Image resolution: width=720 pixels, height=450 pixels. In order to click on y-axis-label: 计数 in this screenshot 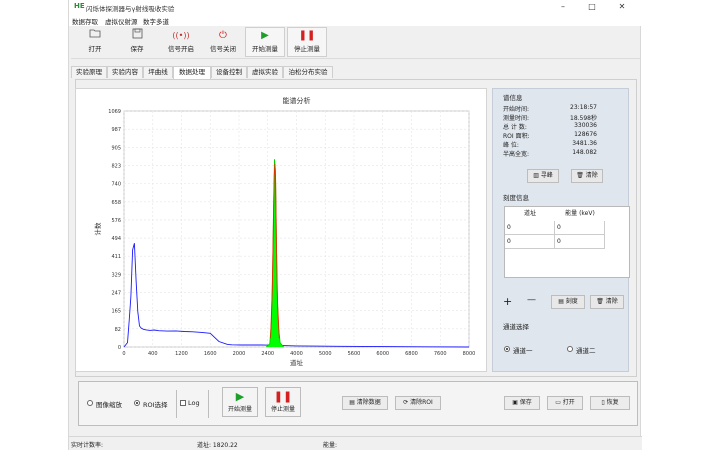, I will do `click(97, 229)`.